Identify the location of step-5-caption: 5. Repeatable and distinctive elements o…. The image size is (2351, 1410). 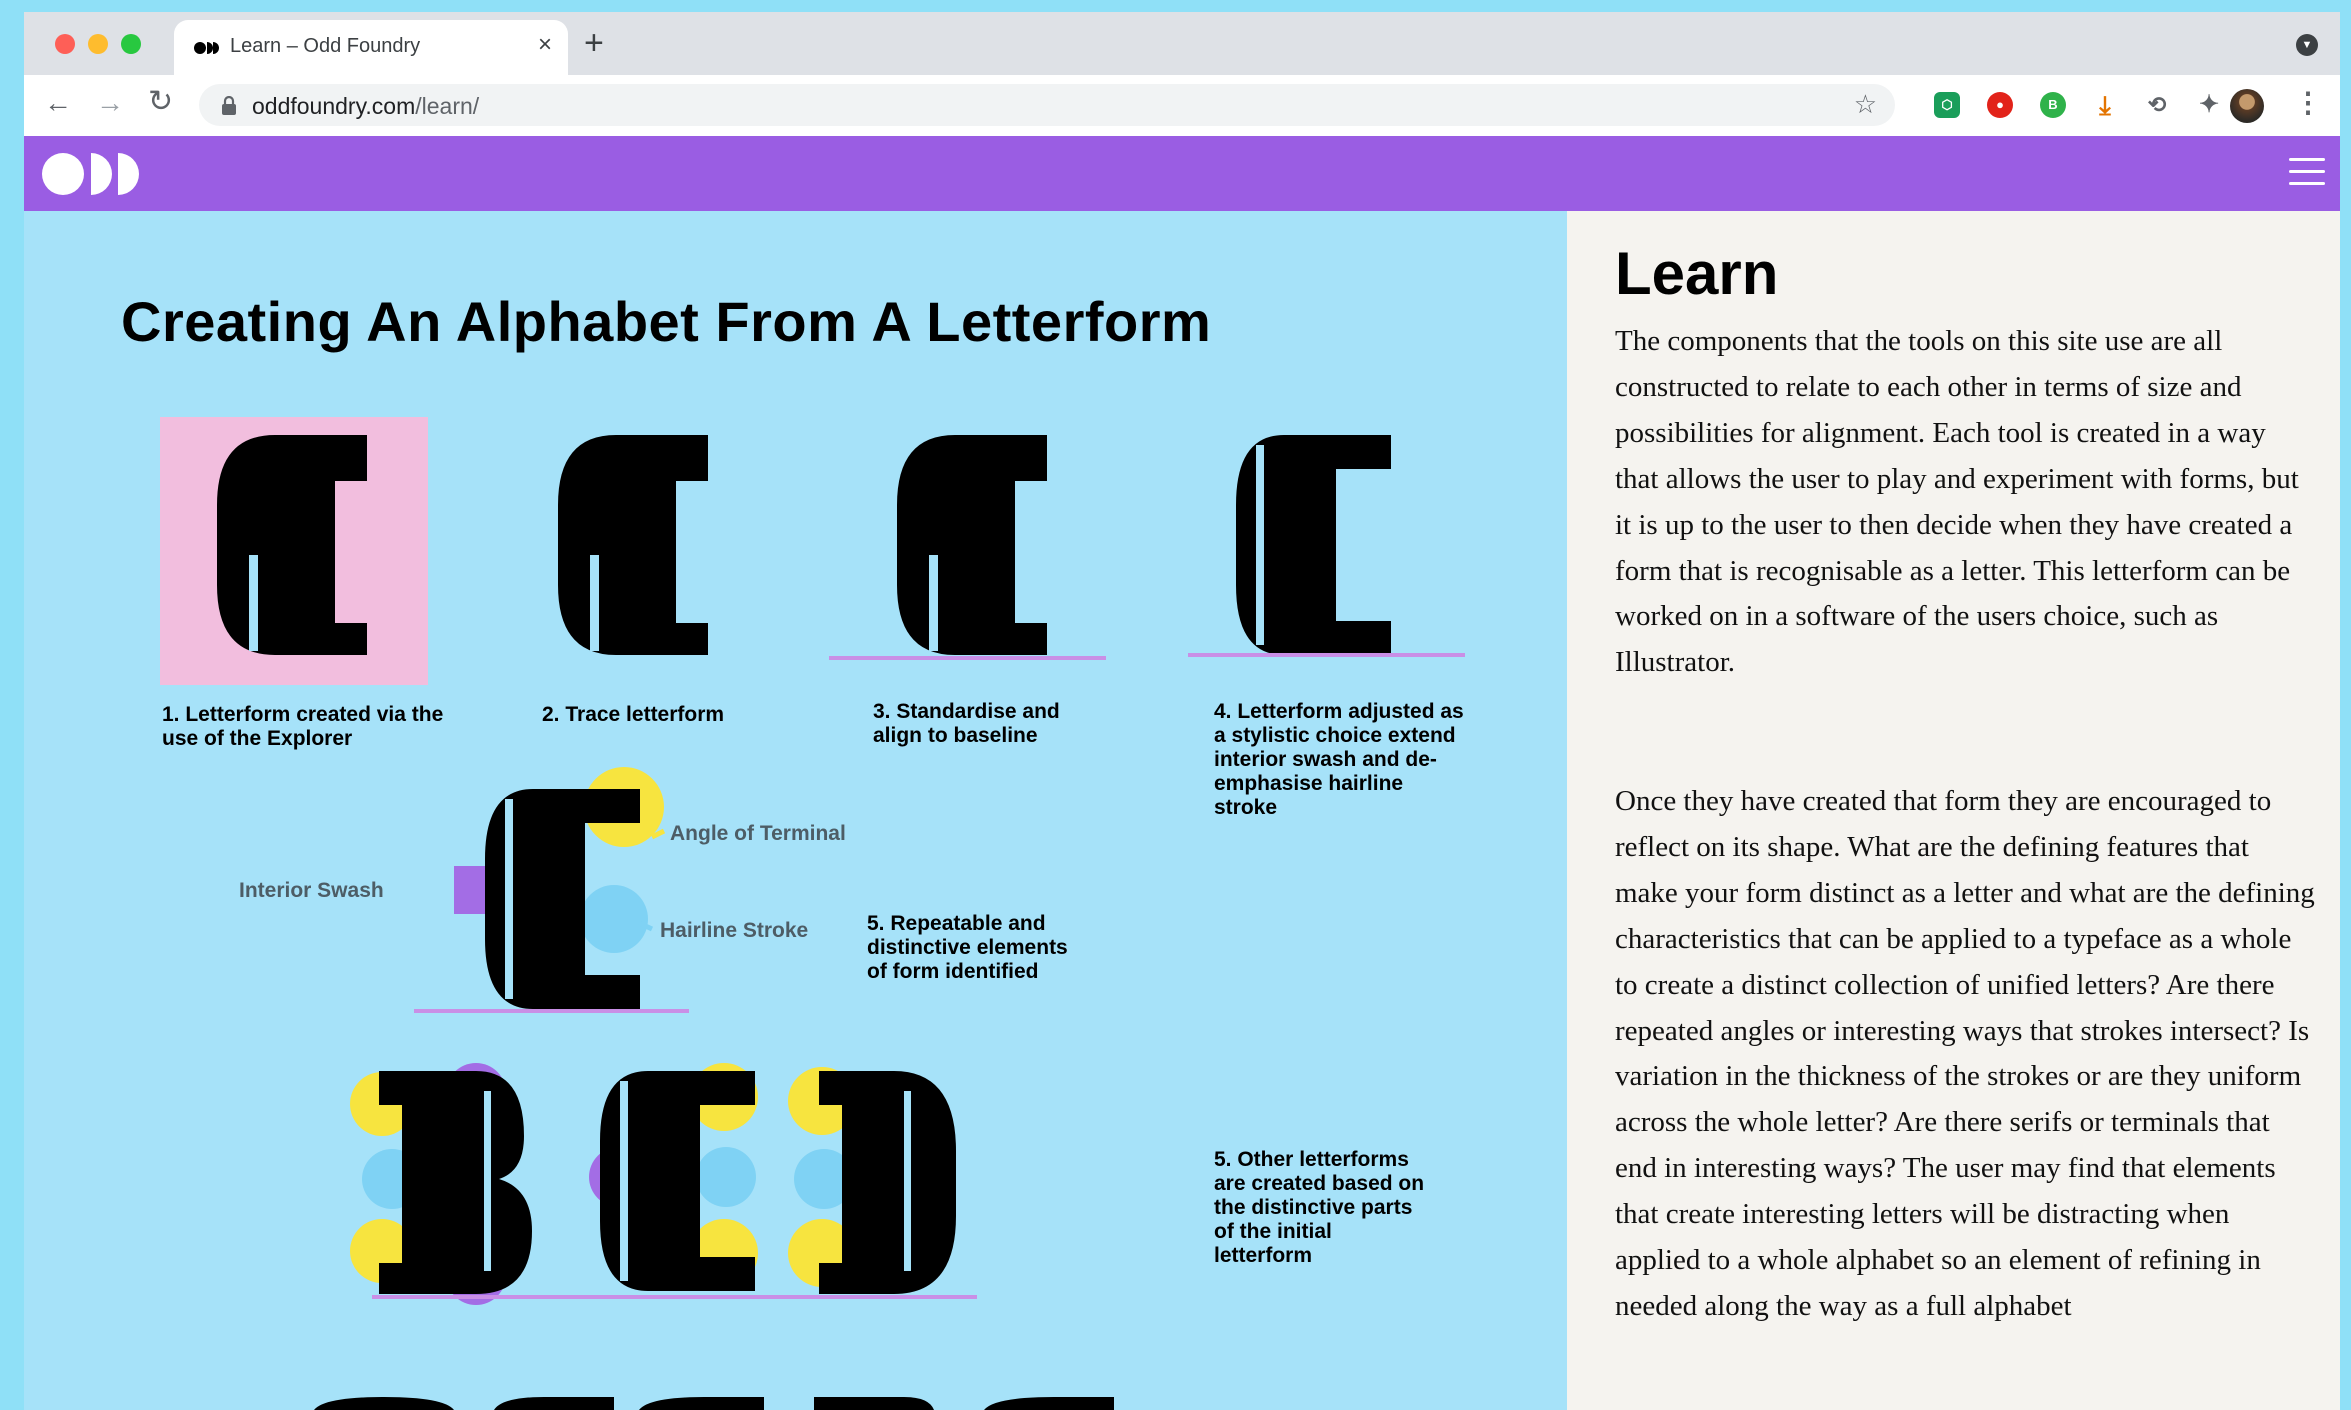
(967, 947).